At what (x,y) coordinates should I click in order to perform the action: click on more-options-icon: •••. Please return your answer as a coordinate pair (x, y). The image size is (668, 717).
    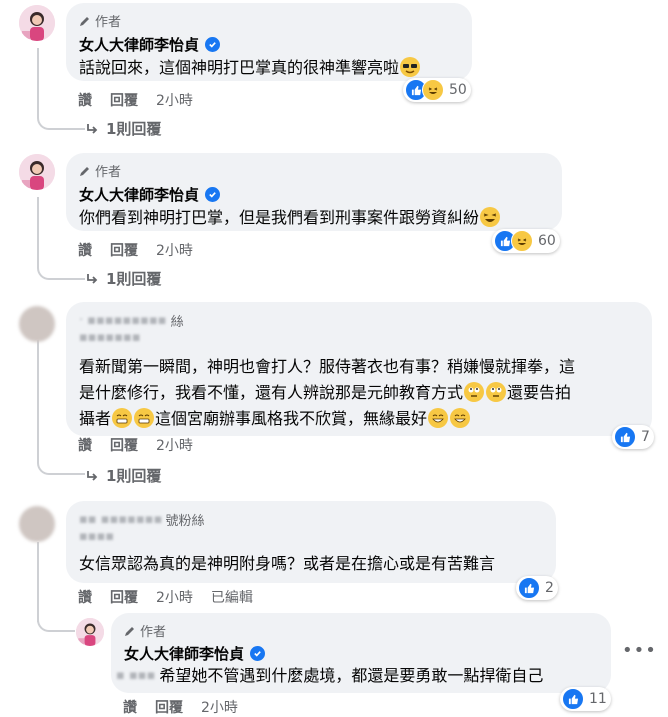
    Looking at the image, I should click on (639, 650).